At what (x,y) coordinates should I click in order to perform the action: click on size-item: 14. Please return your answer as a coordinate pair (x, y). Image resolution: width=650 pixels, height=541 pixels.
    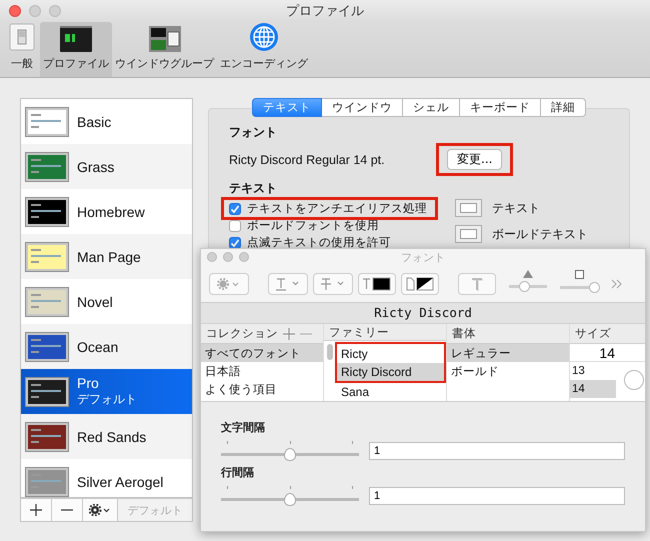
    Looking at the image, I should click on (593, 389).